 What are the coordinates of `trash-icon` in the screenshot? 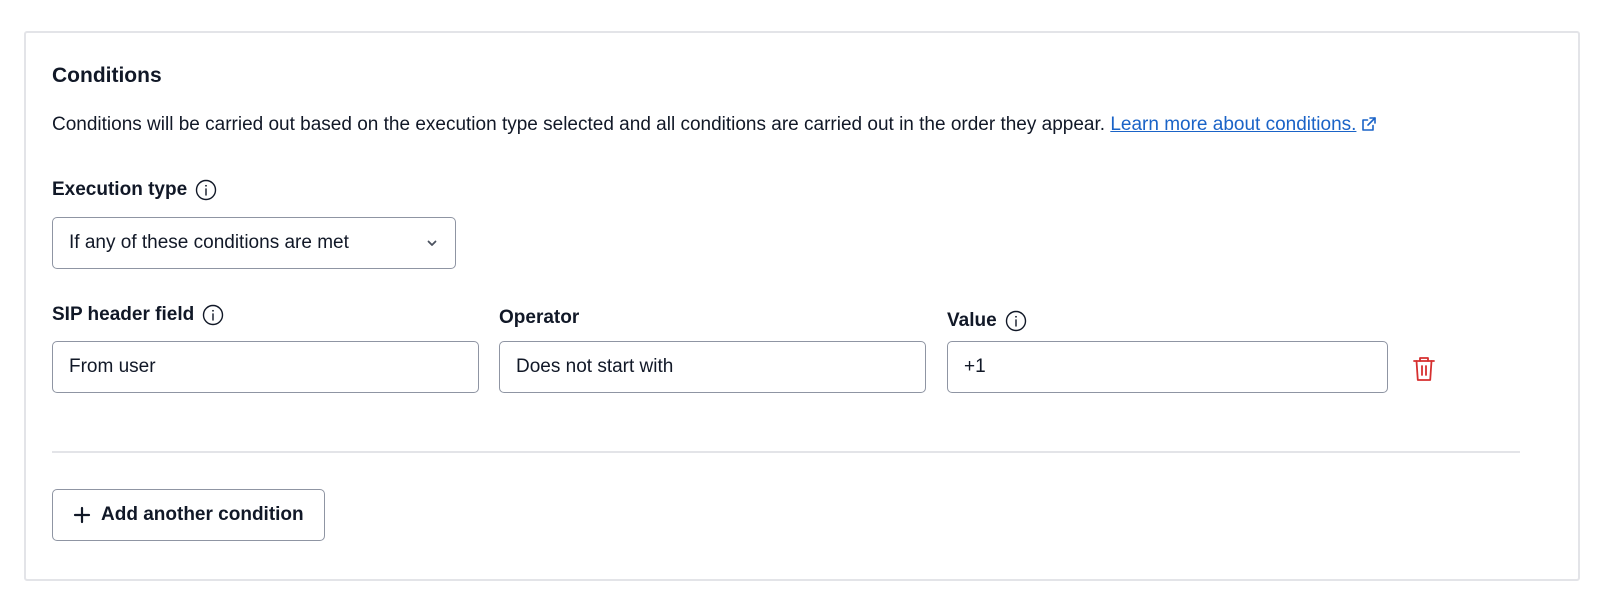 It's located at (1424, 369).